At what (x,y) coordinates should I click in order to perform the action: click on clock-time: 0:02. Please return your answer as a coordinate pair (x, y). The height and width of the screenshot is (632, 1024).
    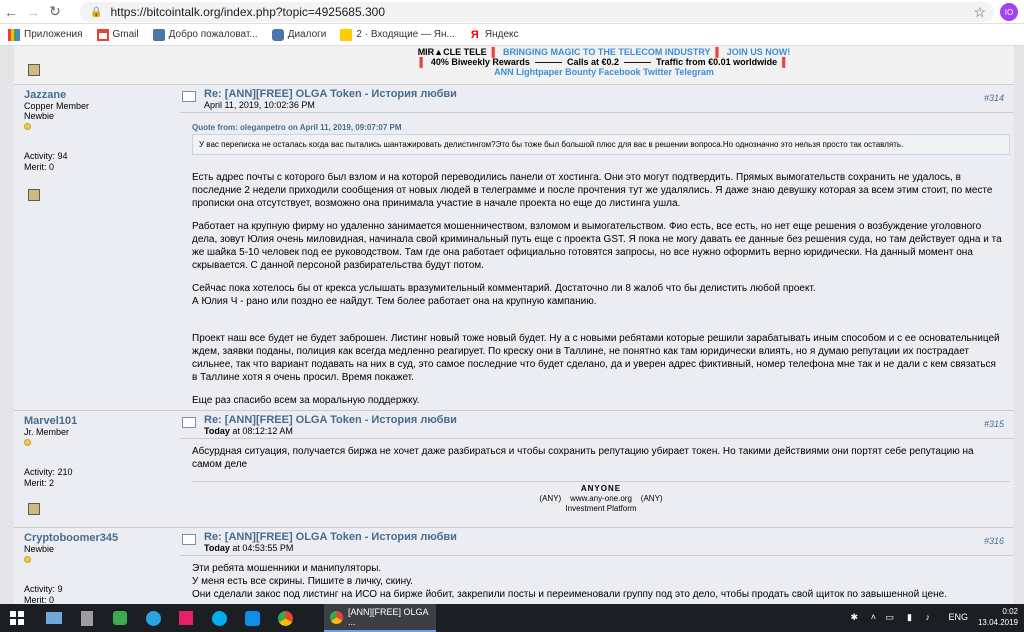
    Looking at the image, I should click on (1010, 611).